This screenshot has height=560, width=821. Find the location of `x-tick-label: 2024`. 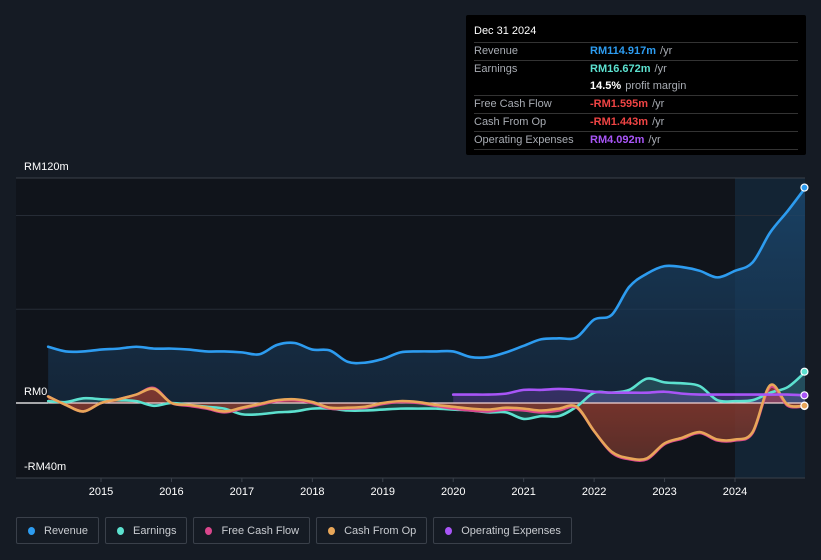

x-tick-label: 2024 is located at coordinates (735, 492).